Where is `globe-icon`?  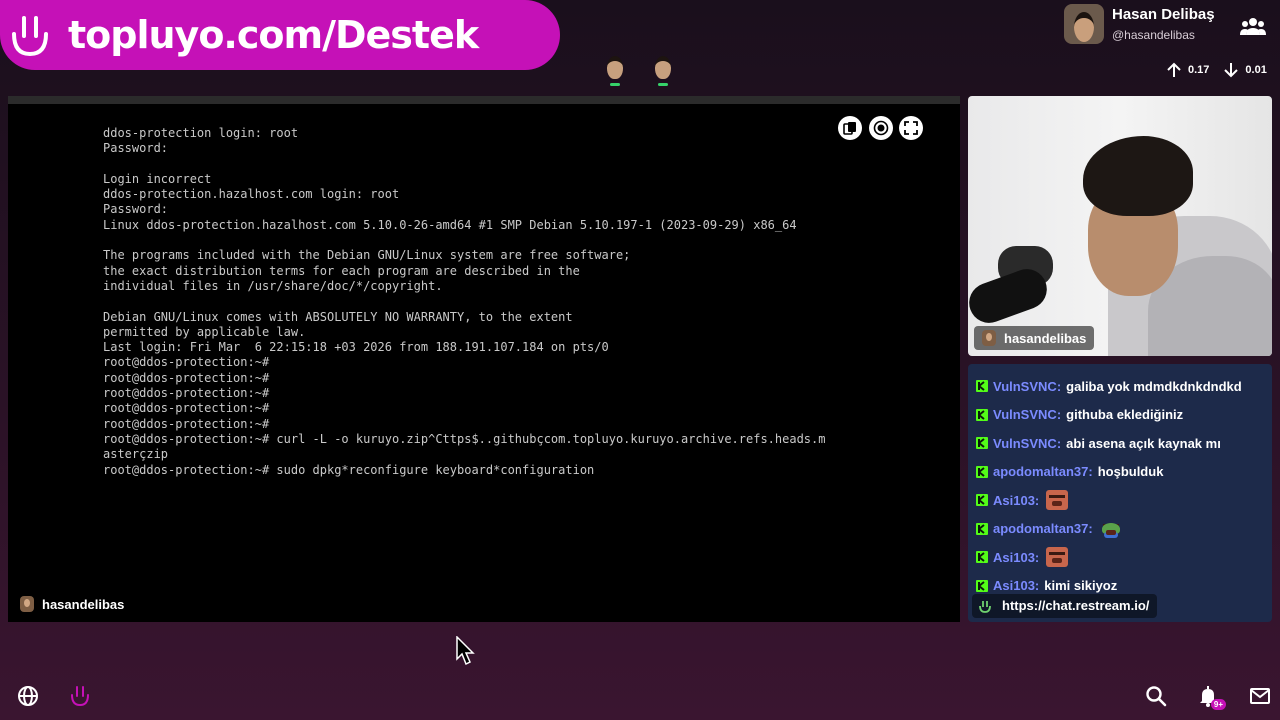 globe-icon is located at coordinates (28, 696).